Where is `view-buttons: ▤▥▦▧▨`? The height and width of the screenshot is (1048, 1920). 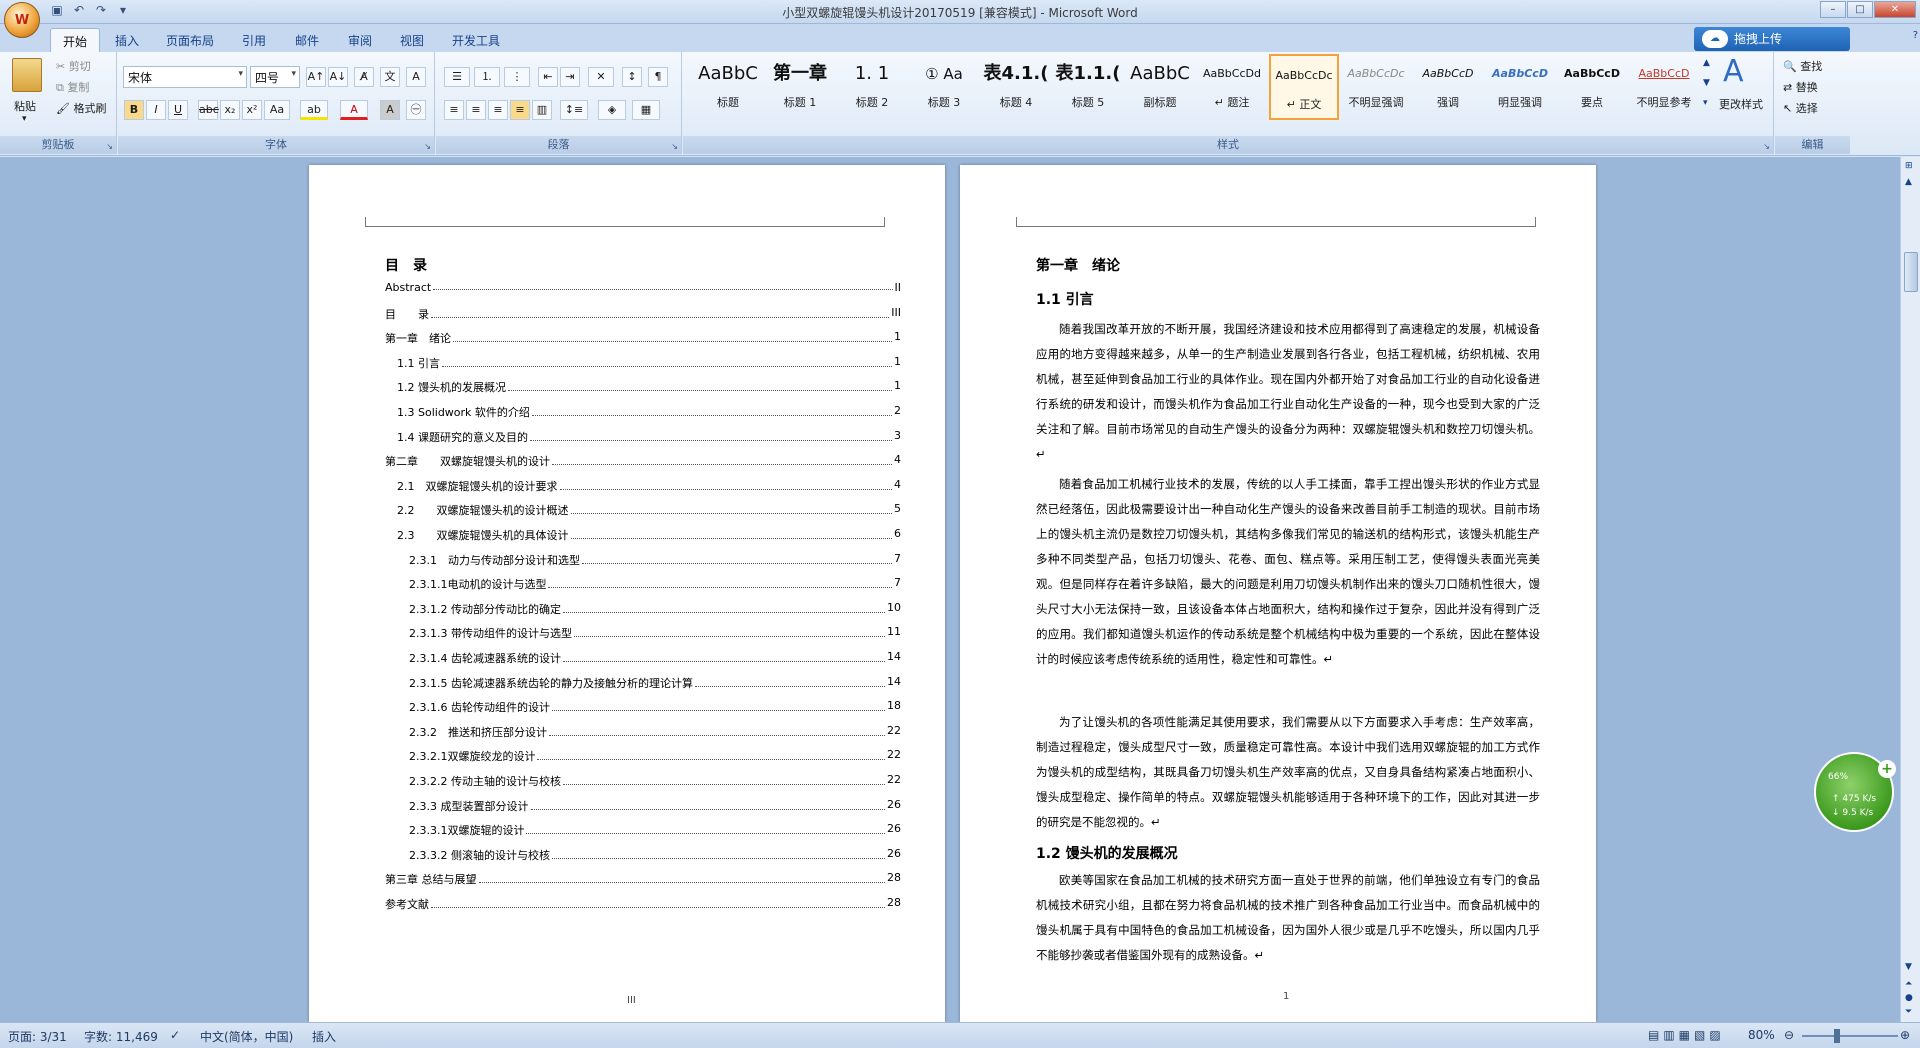
view-buttons: ▤▥▦▧▨ is located at coordinates (1686, 1035).